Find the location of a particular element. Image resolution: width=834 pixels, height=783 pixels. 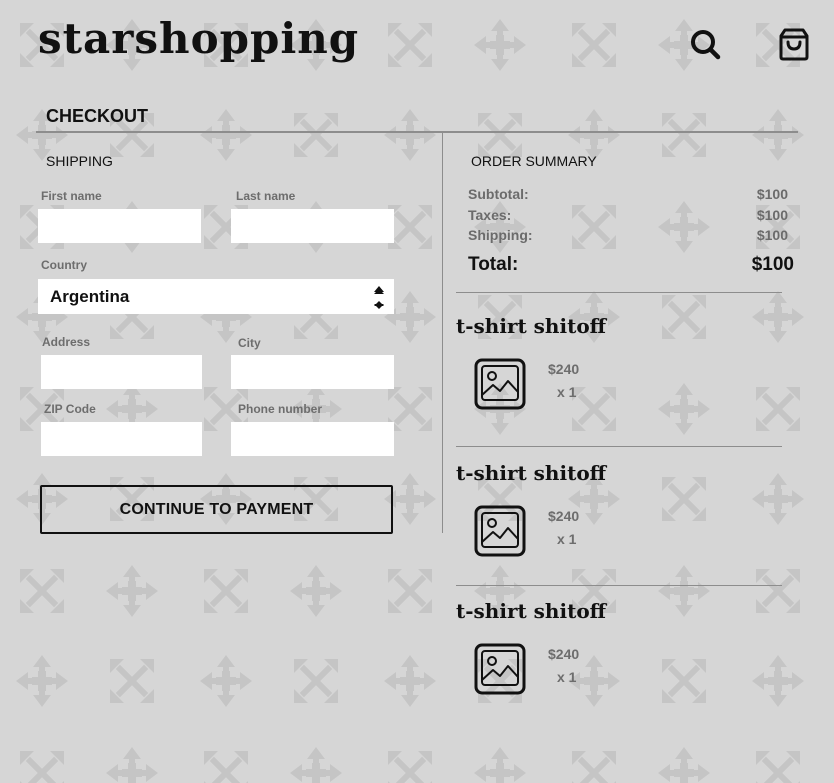

subtotal-row: Subtotal: $100 is located at coordinates (628, 194).